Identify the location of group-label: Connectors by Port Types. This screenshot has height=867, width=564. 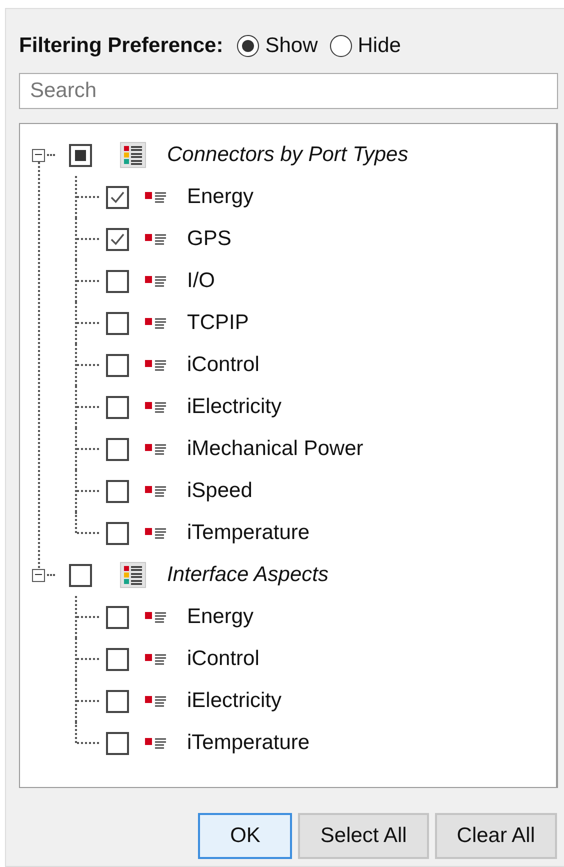
(287, 155).